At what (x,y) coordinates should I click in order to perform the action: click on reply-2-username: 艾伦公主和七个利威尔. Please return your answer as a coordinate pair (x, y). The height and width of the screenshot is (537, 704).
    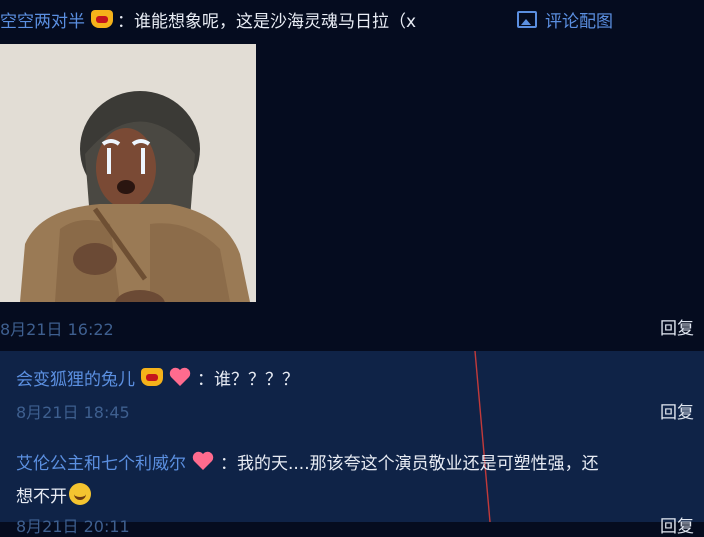
    Looking at the image, I should click on (101, 461).